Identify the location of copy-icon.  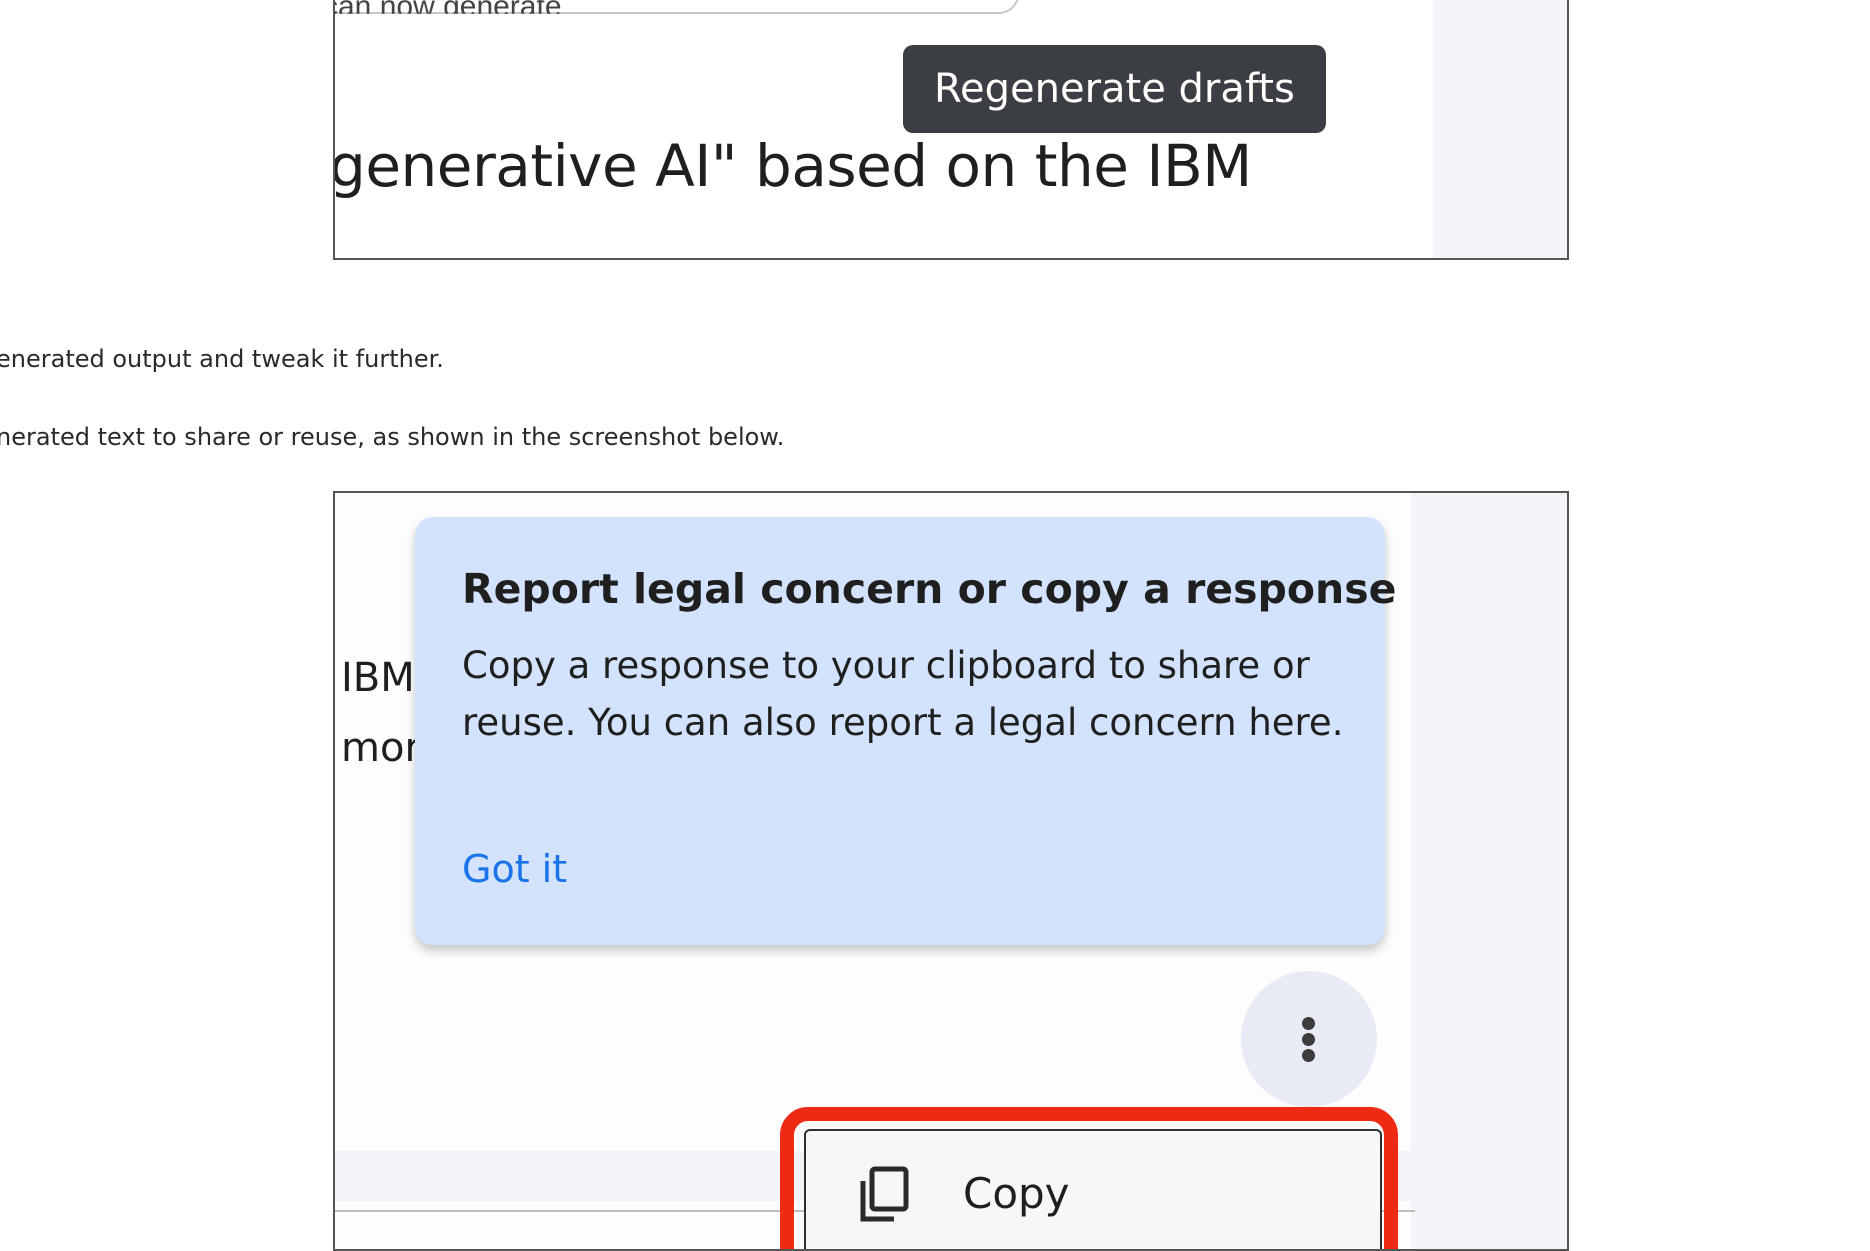
(884, 1195).